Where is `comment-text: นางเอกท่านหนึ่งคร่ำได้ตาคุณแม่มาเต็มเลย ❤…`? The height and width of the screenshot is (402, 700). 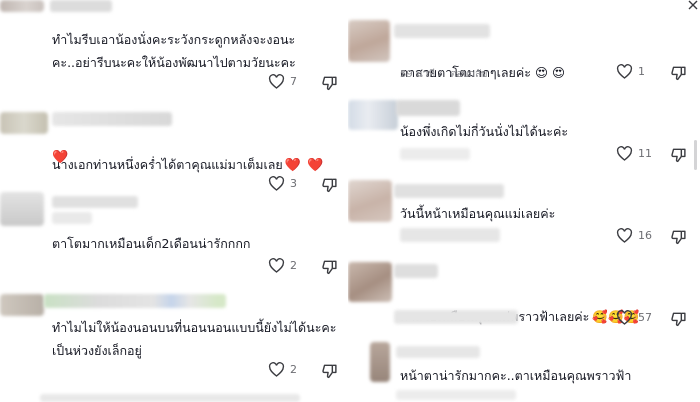
comment-text: นางเอกท่านหนึ่งคร่ำได้ตาคุณแม่มาเต็มเลย ❤… is located at coordinates (197, 153).